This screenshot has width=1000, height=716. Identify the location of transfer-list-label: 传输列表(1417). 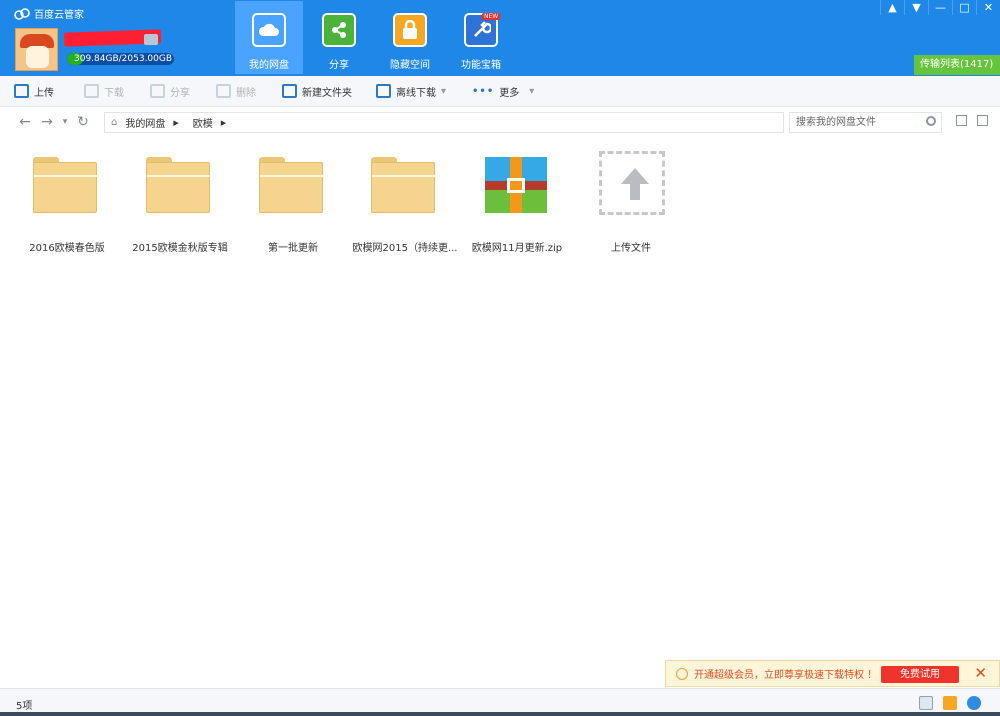
(957, 64).